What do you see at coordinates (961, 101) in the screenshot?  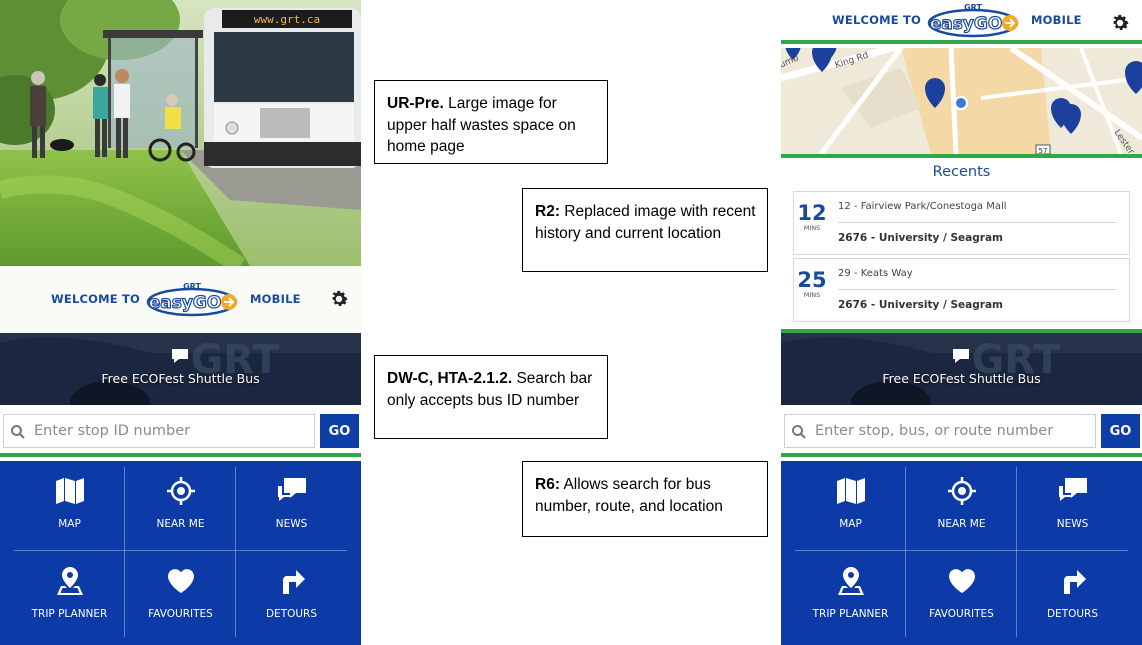 I see `location-map: King Rd umb Lester 57` at bounding box center [961, 101].